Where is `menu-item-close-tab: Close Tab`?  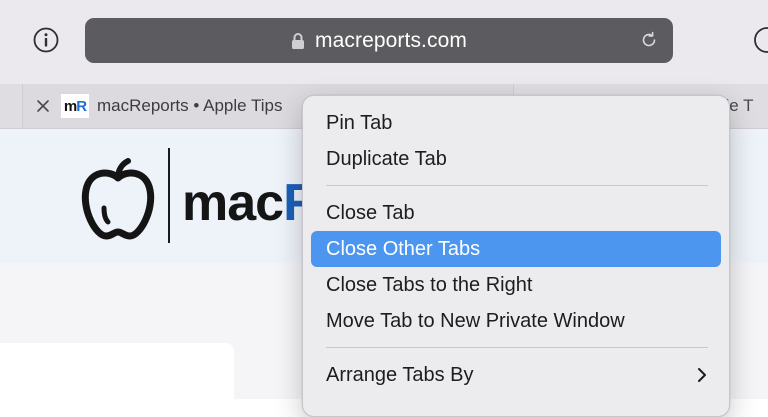
menu-item-close-tab: Close Tab is located at coordinates (516, 213).